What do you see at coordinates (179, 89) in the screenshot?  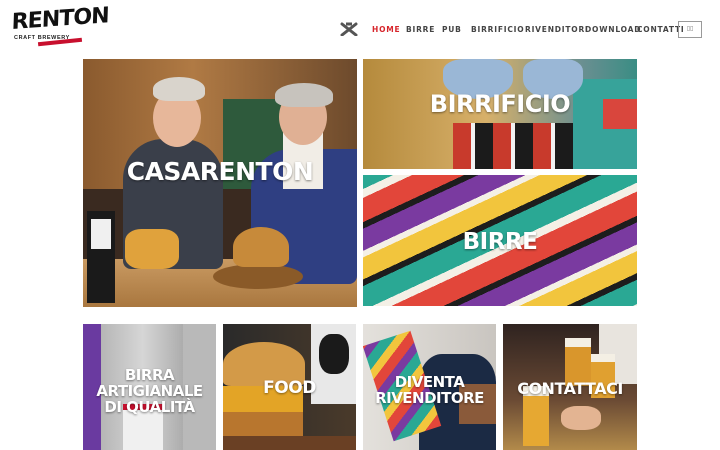 I see `tile-photo-hair-left` at bounding box center [179, 89].